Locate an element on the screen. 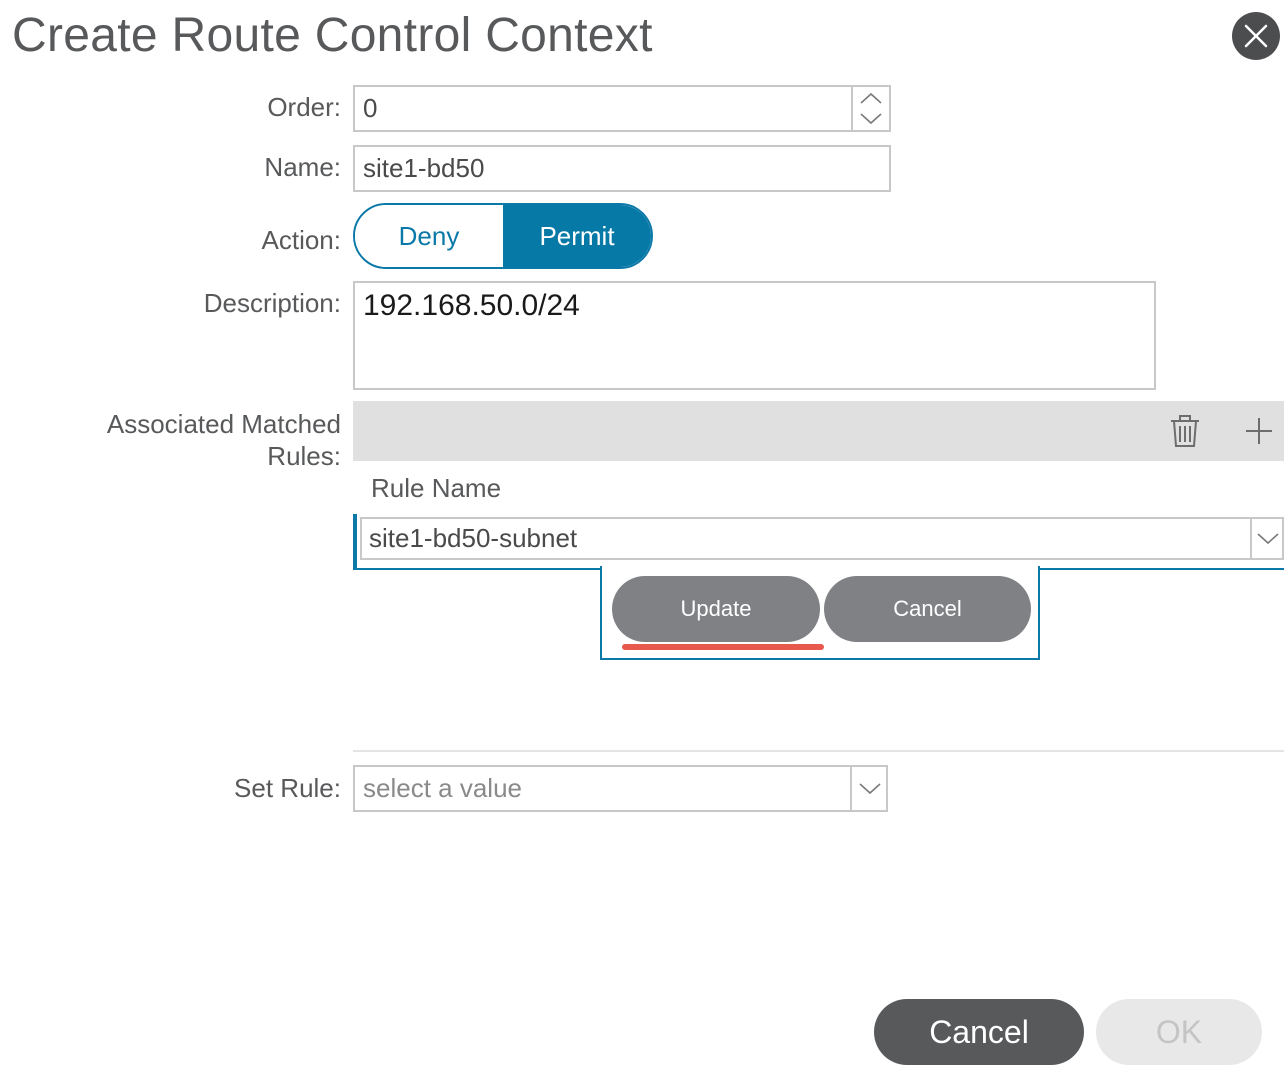  add-rule-button is located at coordinates (1259, 431).